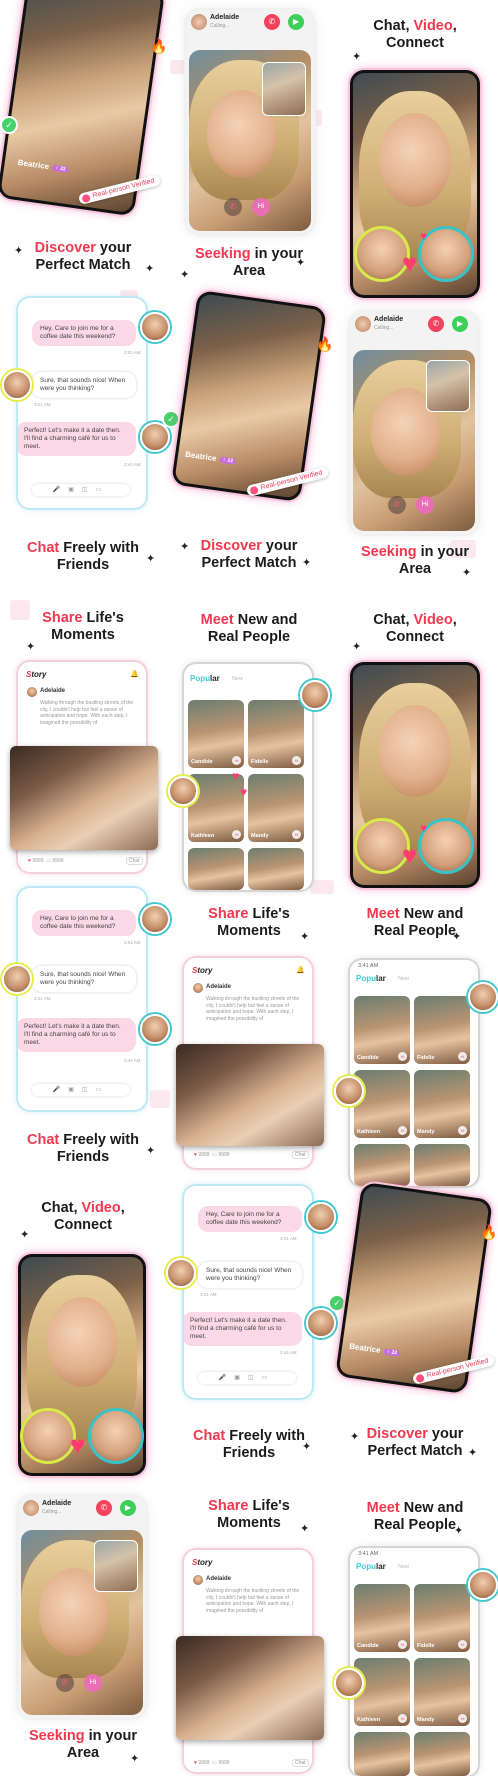 This screenshot has width=498, height=1776. I want to click on author-avatar, so click(198, 988).